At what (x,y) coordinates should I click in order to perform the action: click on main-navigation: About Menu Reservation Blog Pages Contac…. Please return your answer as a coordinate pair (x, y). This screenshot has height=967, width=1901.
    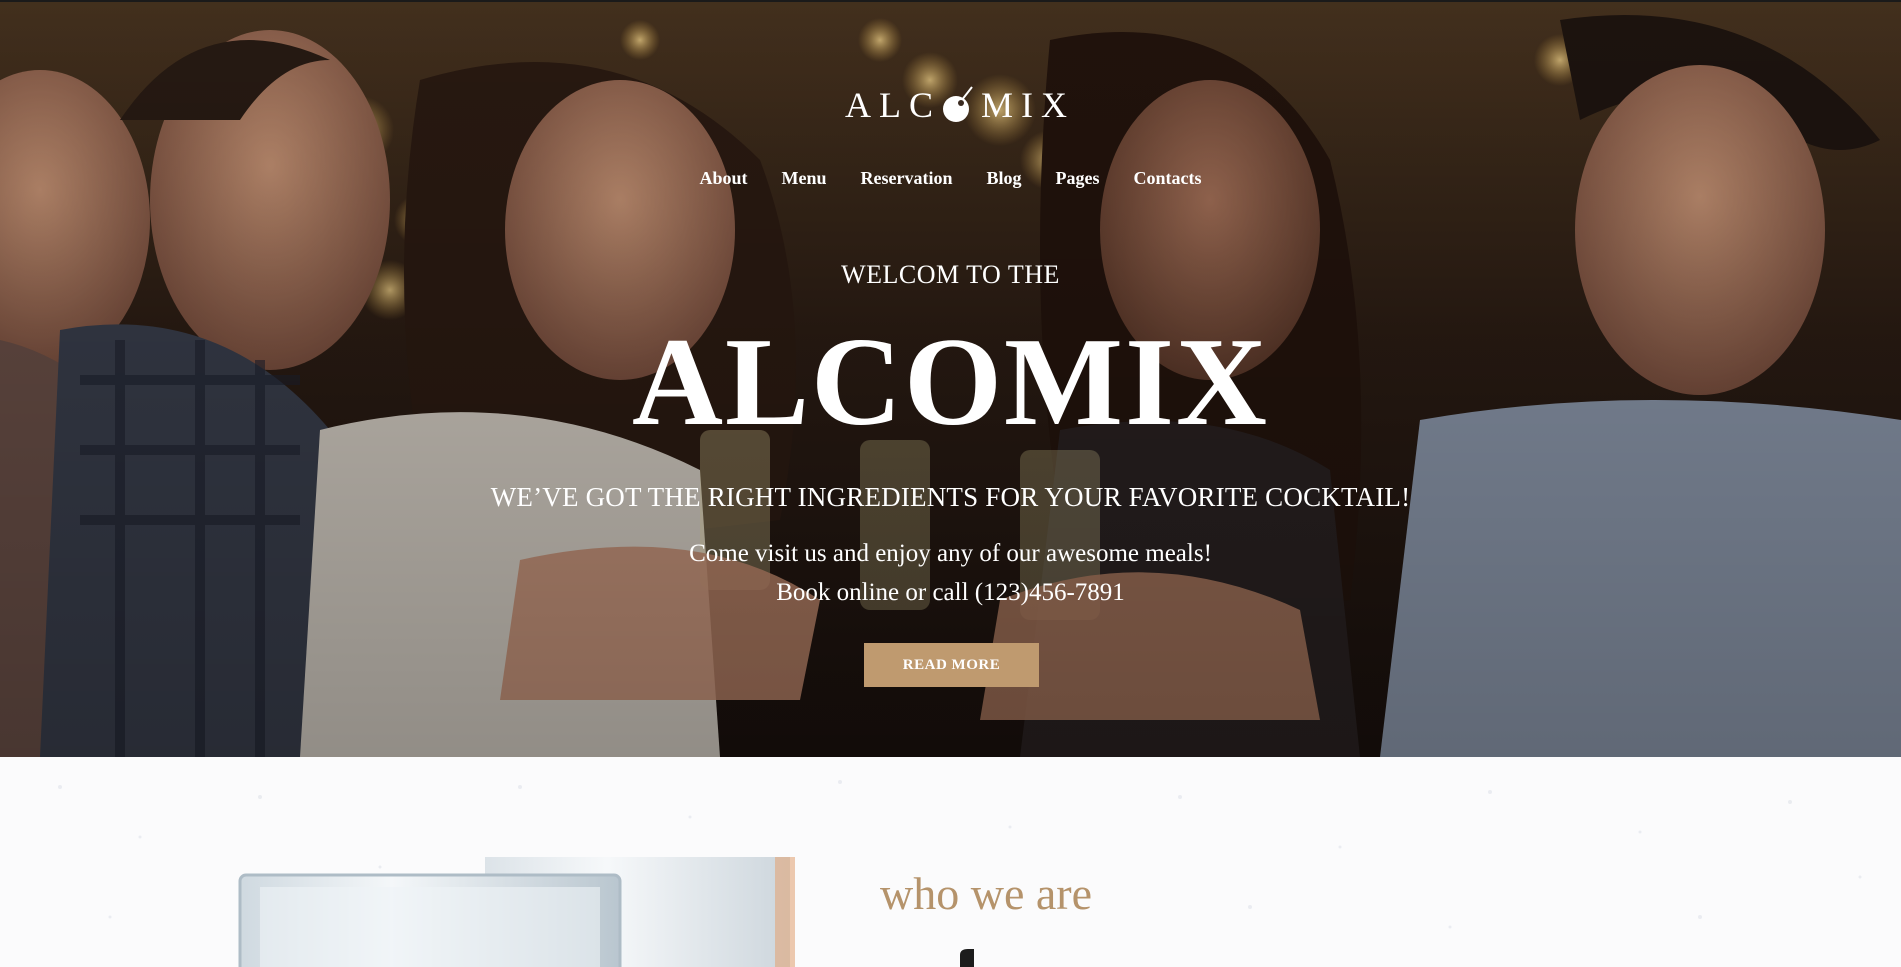
    Looking at the image, I should click on (950, 178).